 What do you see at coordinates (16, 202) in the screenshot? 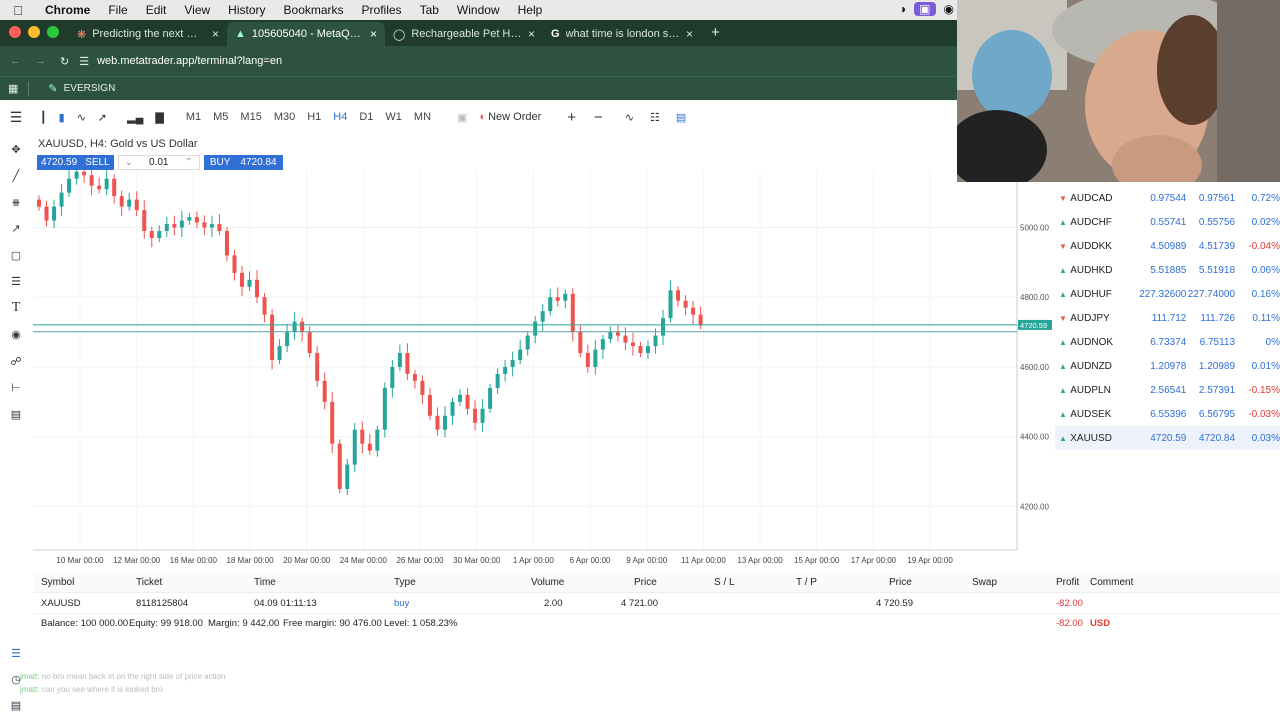
I see `channel-icon: ⧻` at bounding box center [16, 202].